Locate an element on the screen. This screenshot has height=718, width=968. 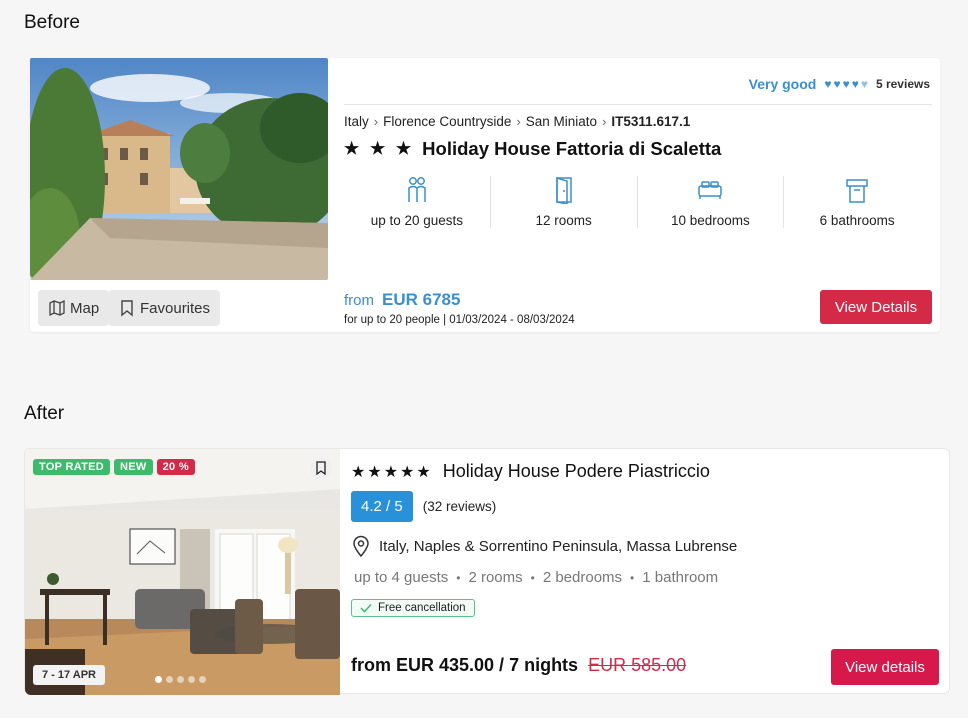
bedrooms-fact: 2 bedrooms is located at coordinates (582, 577).